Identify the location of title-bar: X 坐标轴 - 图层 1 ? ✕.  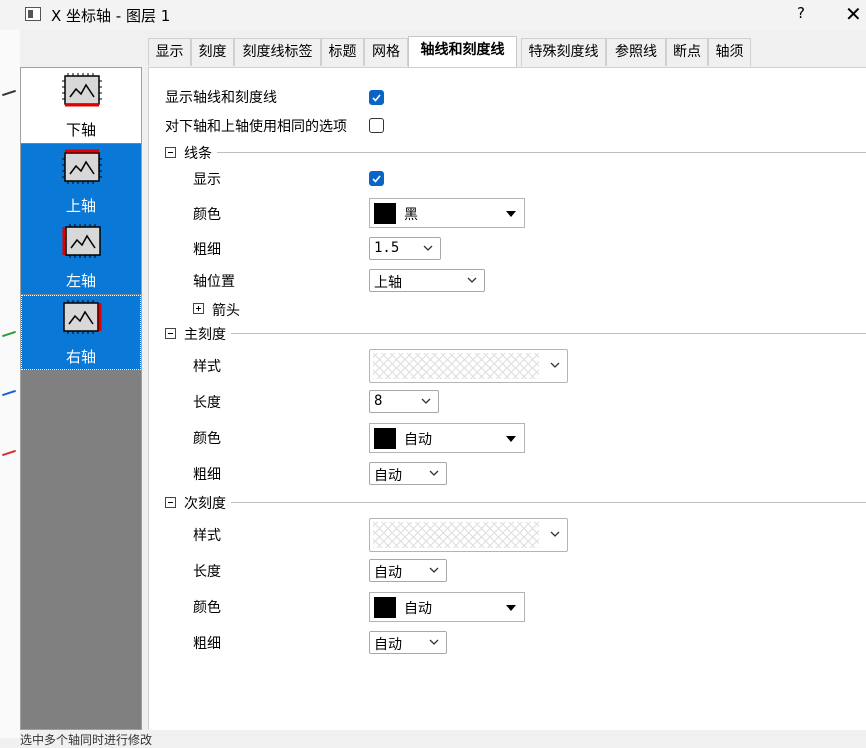
(433, 15).